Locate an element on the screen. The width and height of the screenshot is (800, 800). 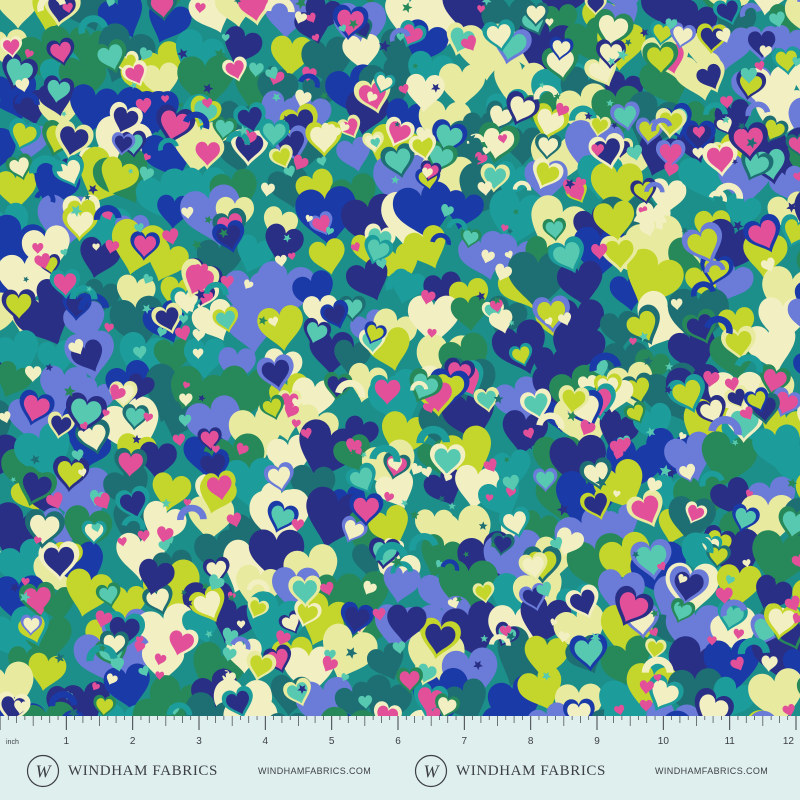
ruler-number: 6 is located at coordinates (398, 741).